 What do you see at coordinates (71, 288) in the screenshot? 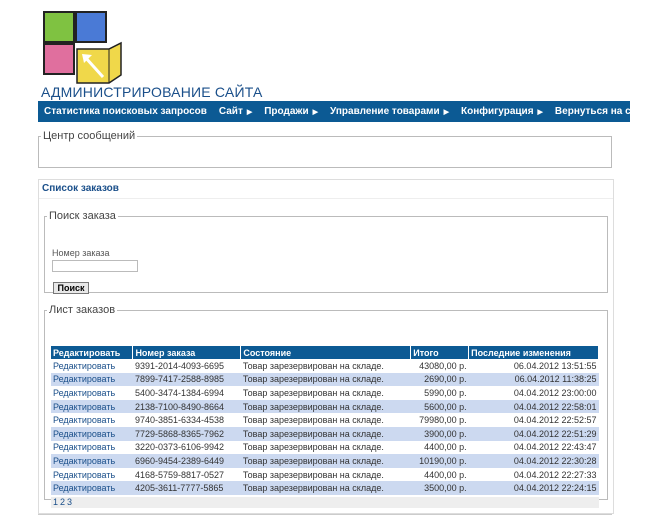
I see `search-button: Поиск` at bounding box center [71, 288].